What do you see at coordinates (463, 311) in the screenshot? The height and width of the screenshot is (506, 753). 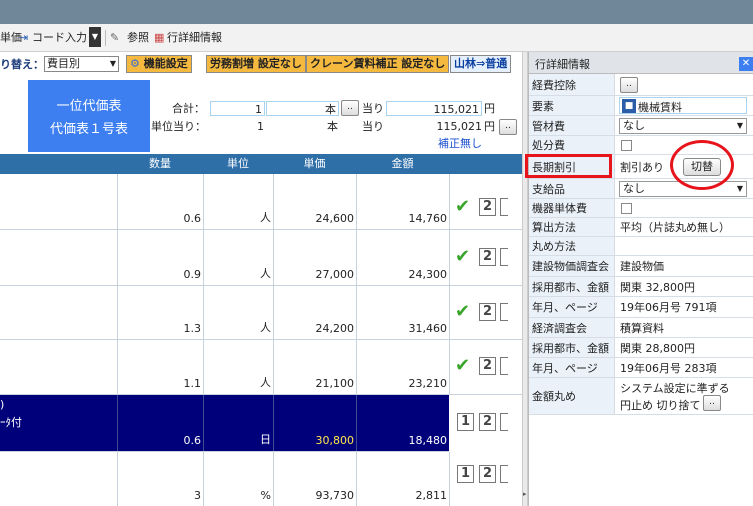 I see `check-icon: ✔` at bounding box center [463, 311].